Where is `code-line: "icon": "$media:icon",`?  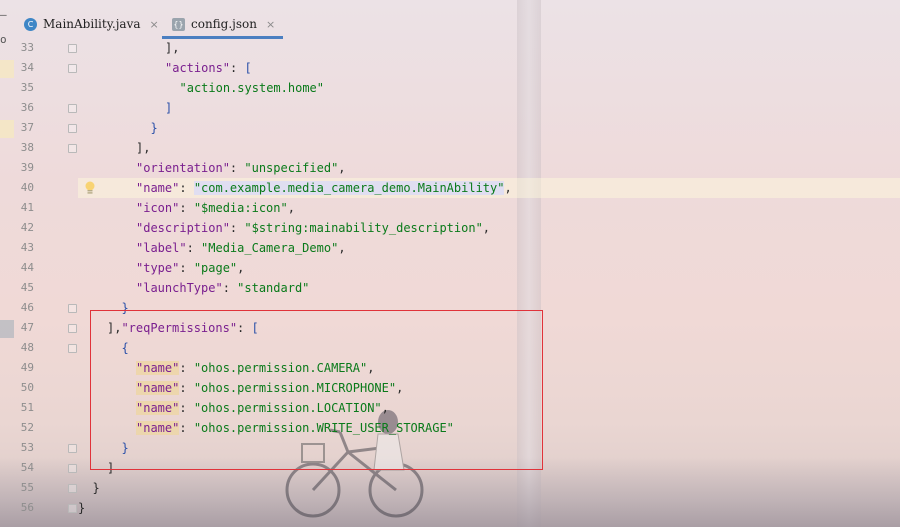
code-line: "icon": "$media:icon", is located at coordinates (489, 208).